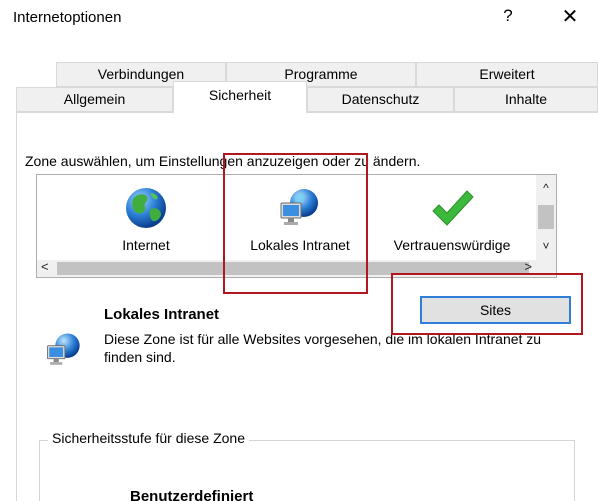 The width and height of the screenshot is (598, 501). What do you see at coordinates (148, 438) in the screenshot?
I see `security-level-group-label: Sicherheitsstufe für diese Zone` at bounding box center [148, 438].